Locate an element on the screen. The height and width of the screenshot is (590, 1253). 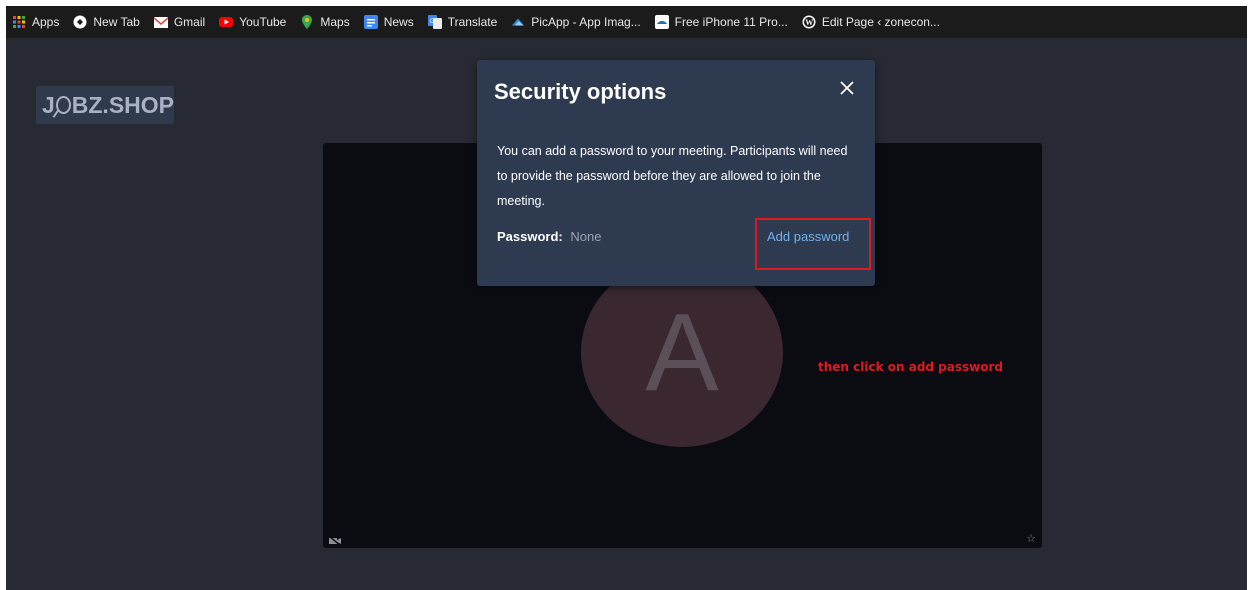
bookmark-label: Maps is located at coordinates (335, 22).